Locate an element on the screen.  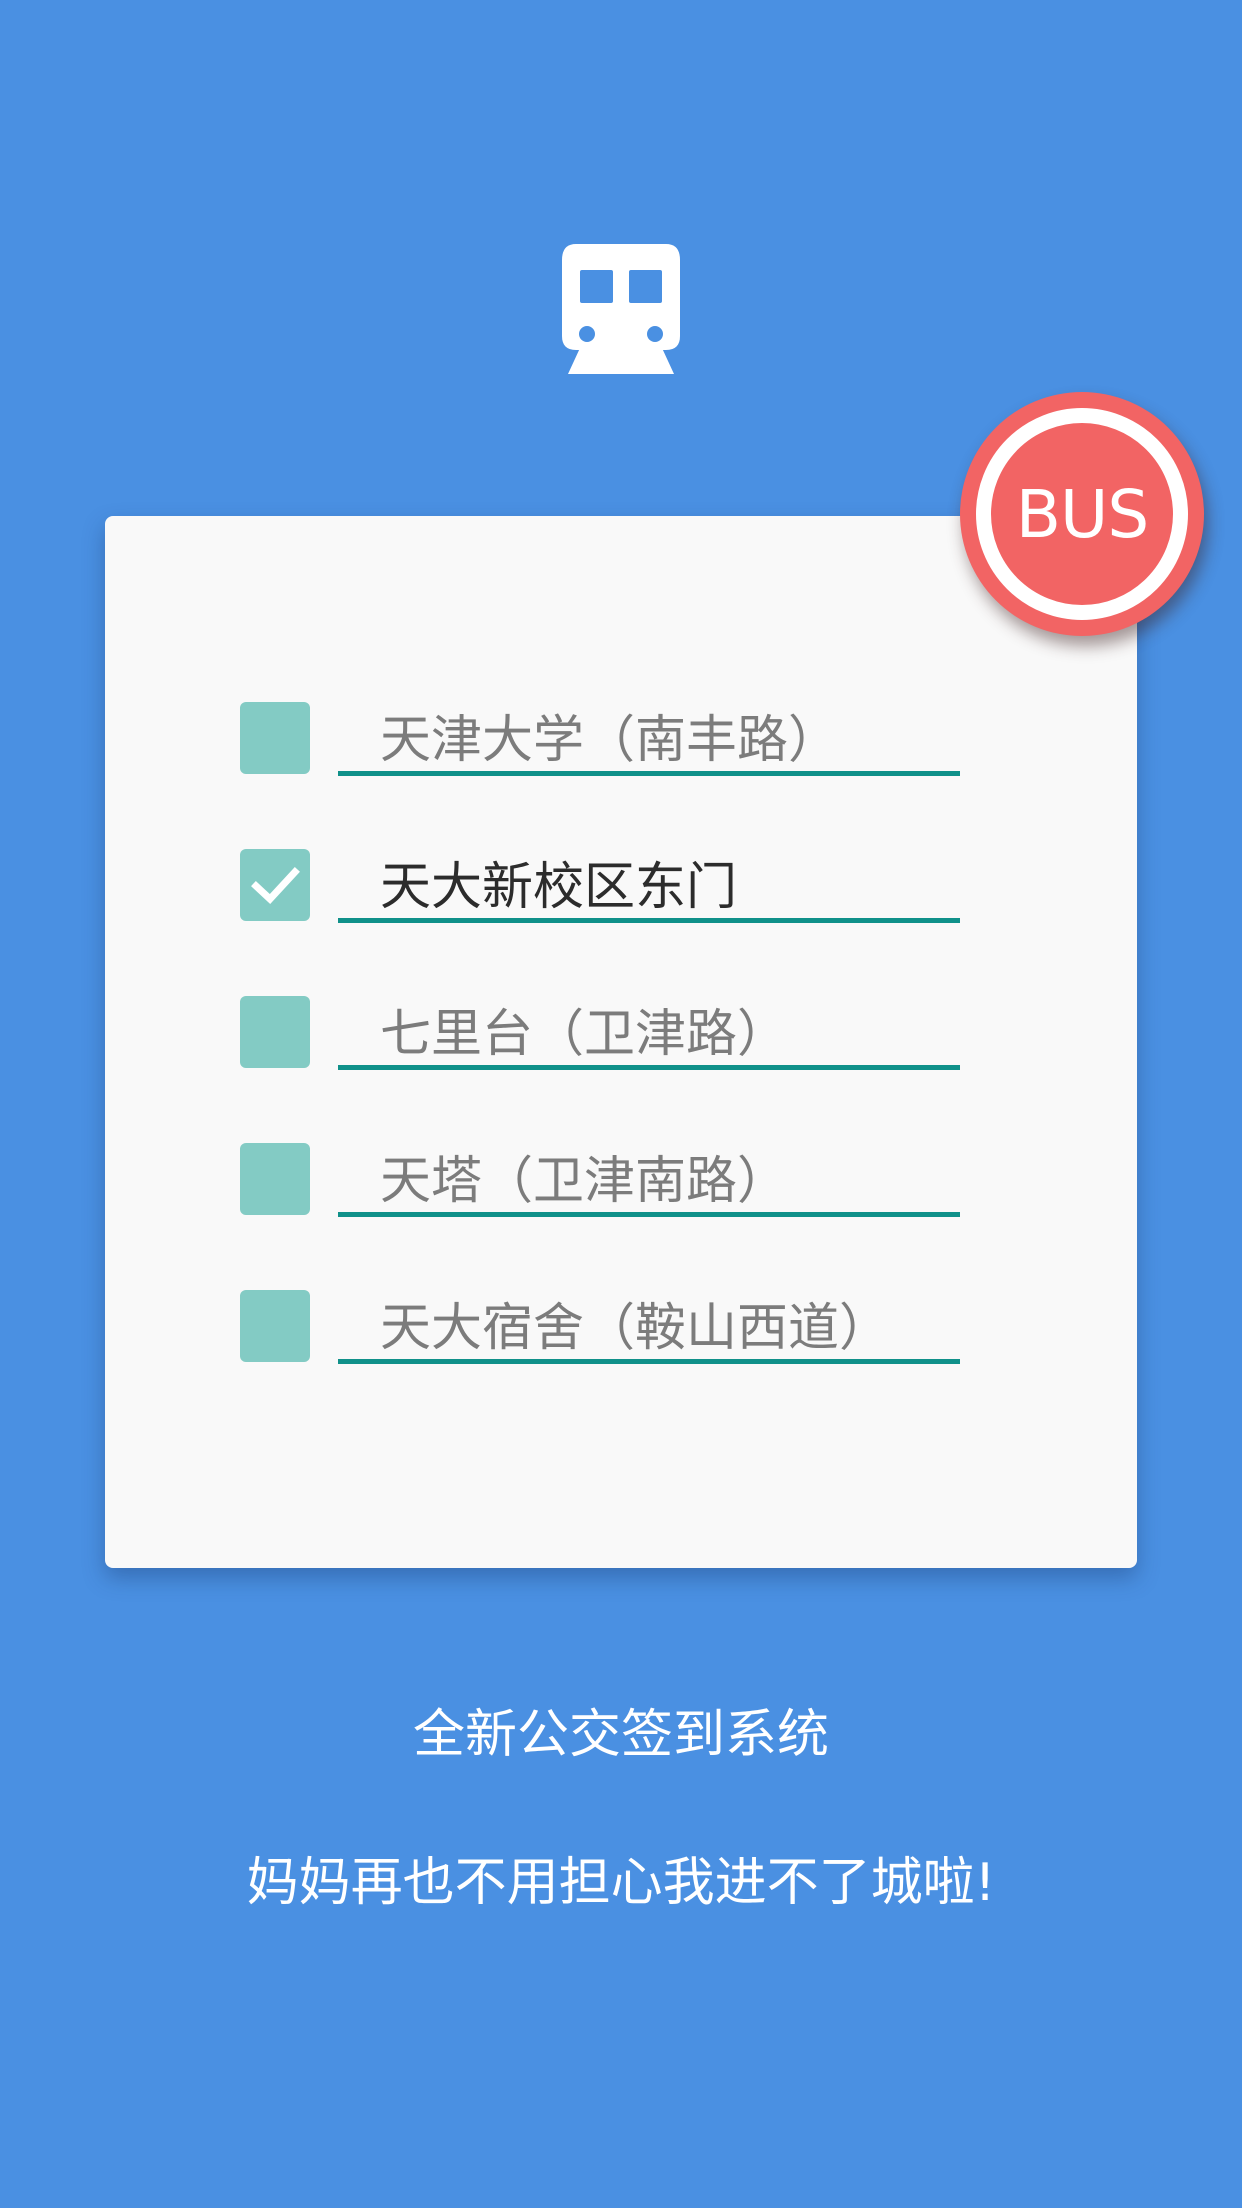
stop-label-4: 天塔（卫津南路） is located at coordinates (584, 1181).